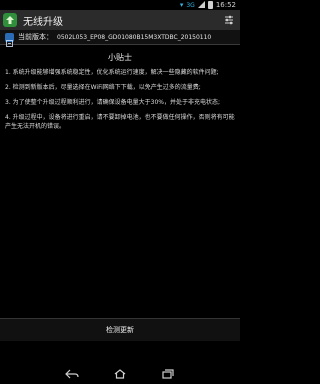 The image size is (320, 384). What do you see at coordinates (181, 5) in the screenshot?
I see `wifi-icon: ▾` at bounding box center [181, 5].